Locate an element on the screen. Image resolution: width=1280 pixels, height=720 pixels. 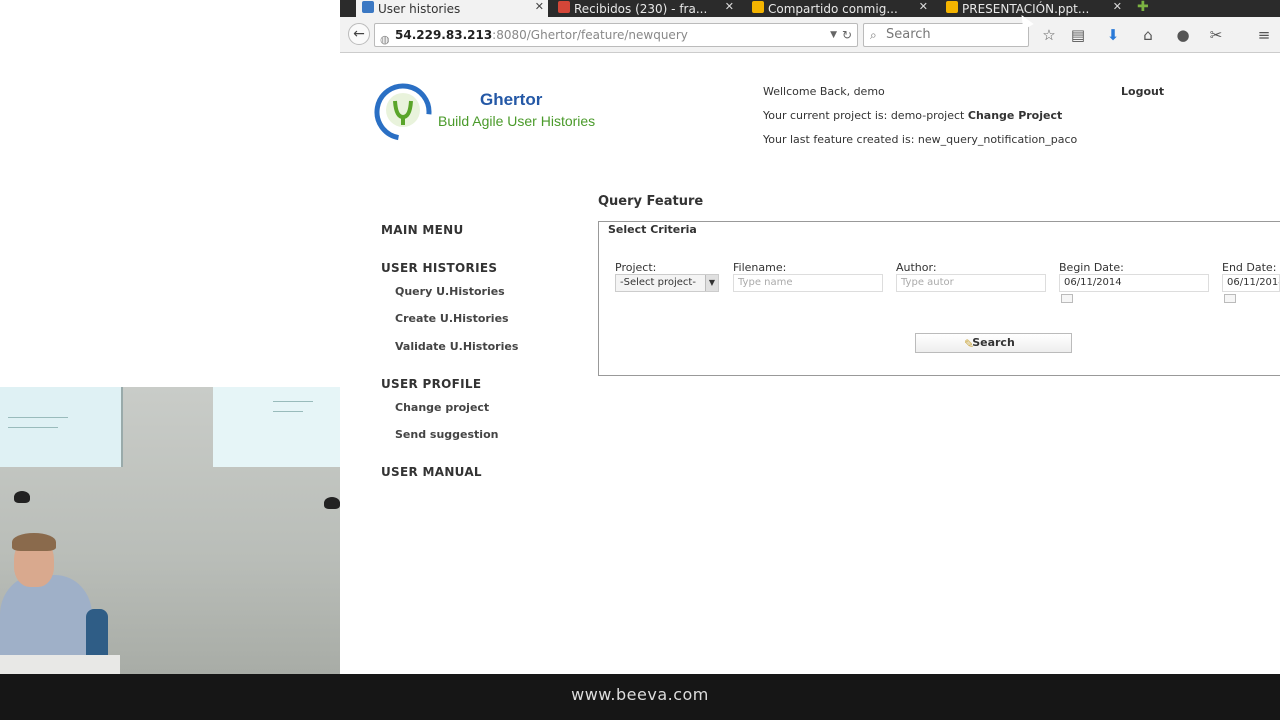
tab-presentation: PRESENTACIÓN.ppt... ✕ is located at coordinates (1033, 8).